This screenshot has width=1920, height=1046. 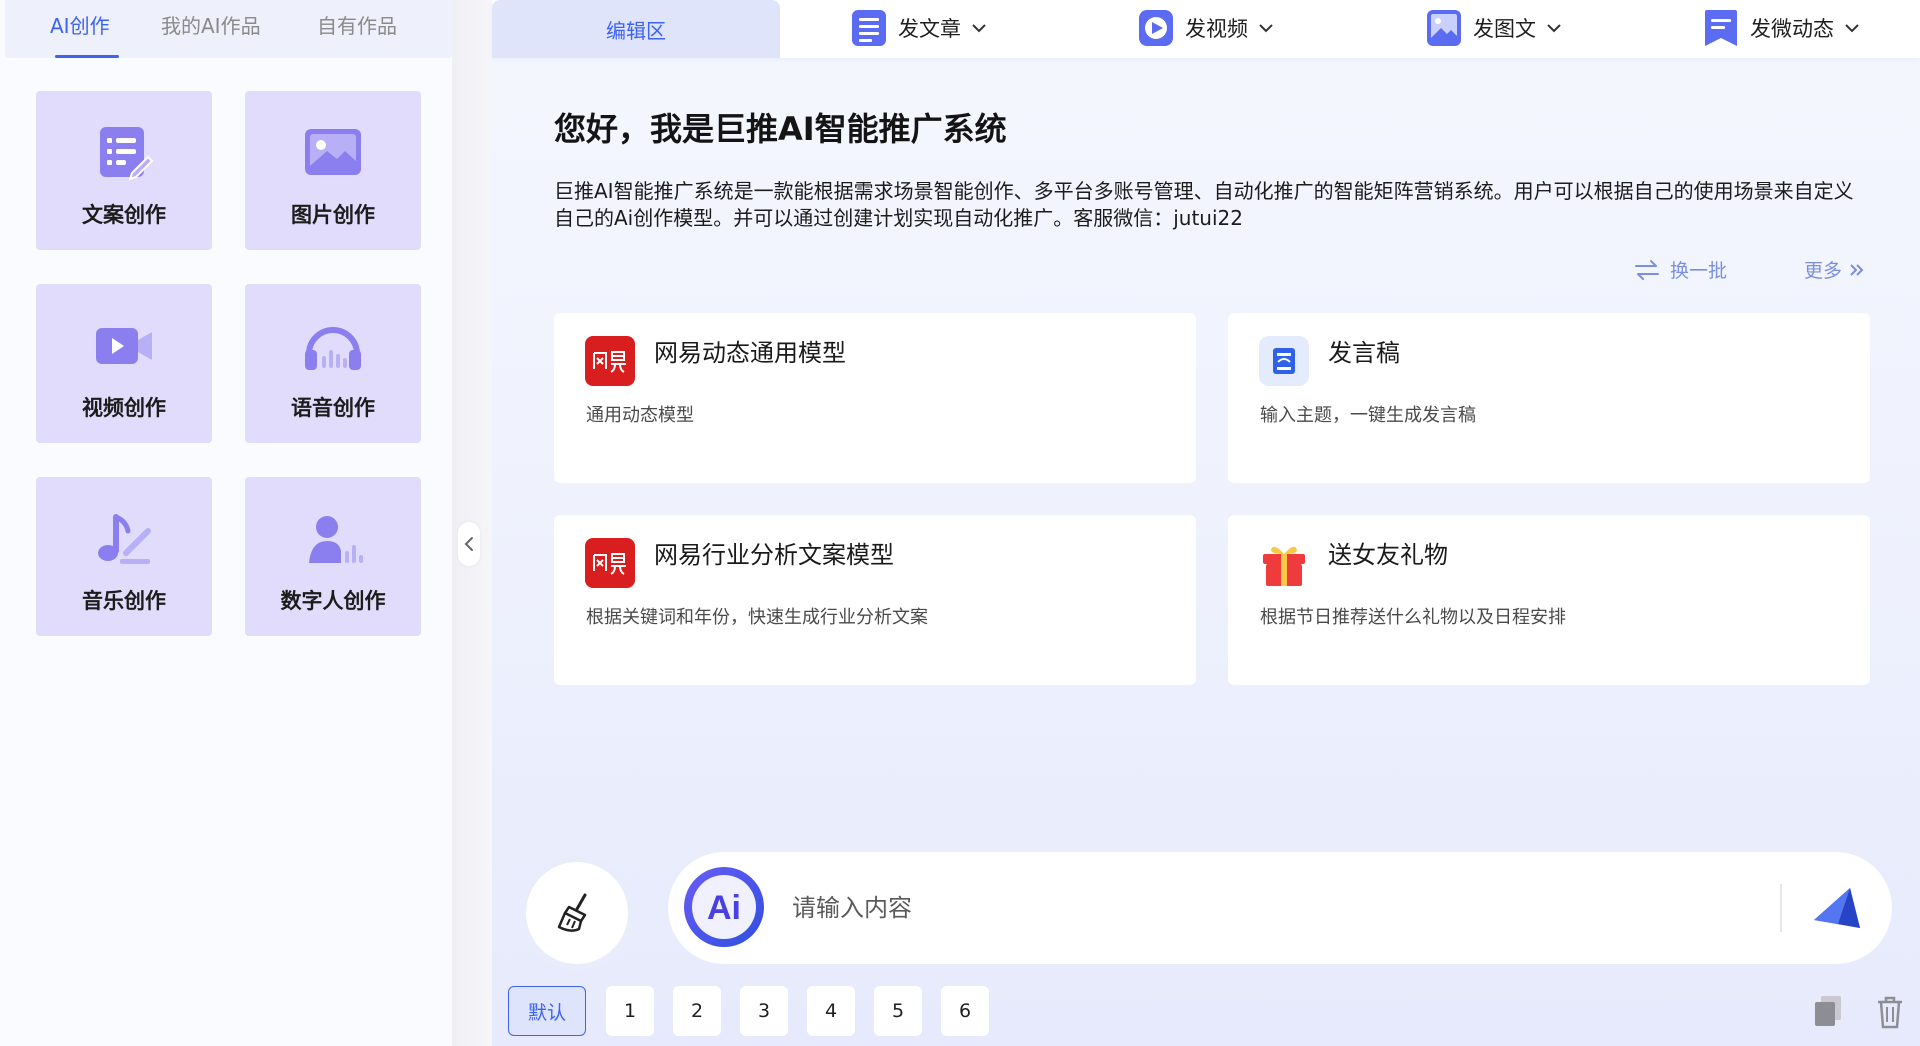 What do you see at coordinates (630, 1011) in the screenshot?
I see `preset-1: 1` at bounding box center [630, 1011].